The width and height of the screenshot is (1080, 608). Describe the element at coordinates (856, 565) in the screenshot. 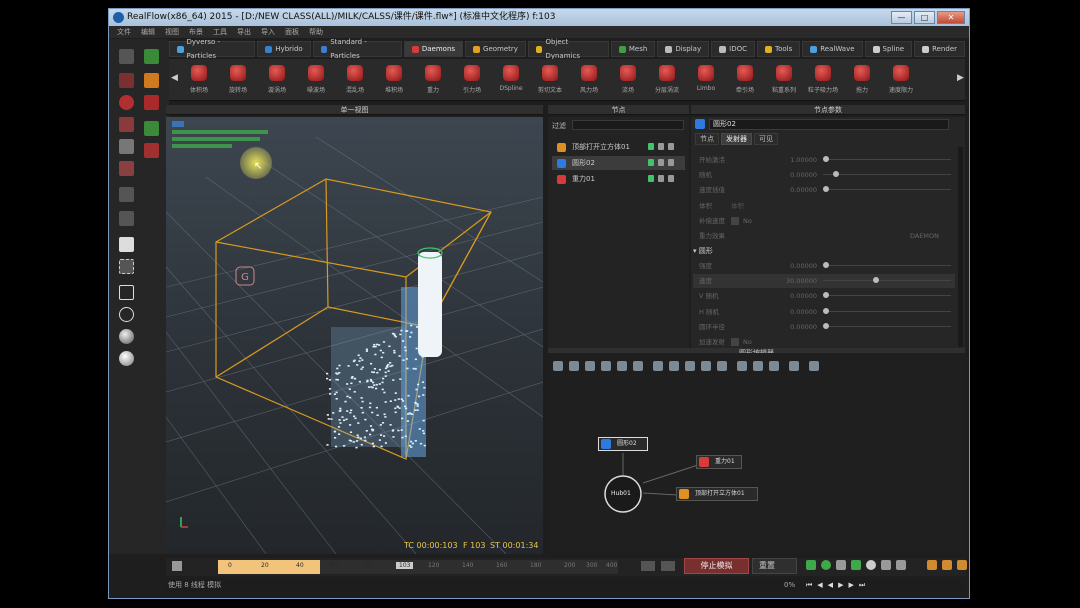

I see `reset-sim-icon` at that location.